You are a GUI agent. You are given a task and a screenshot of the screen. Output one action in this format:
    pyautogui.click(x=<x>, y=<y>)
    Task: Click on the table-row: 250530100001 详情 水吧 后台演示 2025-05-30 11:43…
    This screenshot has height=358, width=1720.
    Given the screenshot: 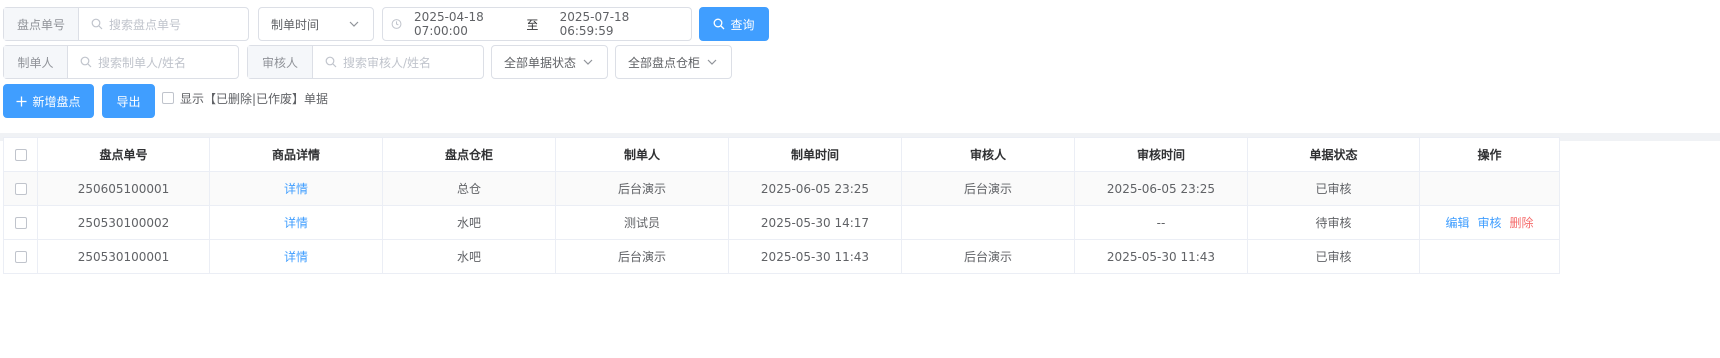 What is the action you would take?
    pyautogui.click(x=781, y=256)
    